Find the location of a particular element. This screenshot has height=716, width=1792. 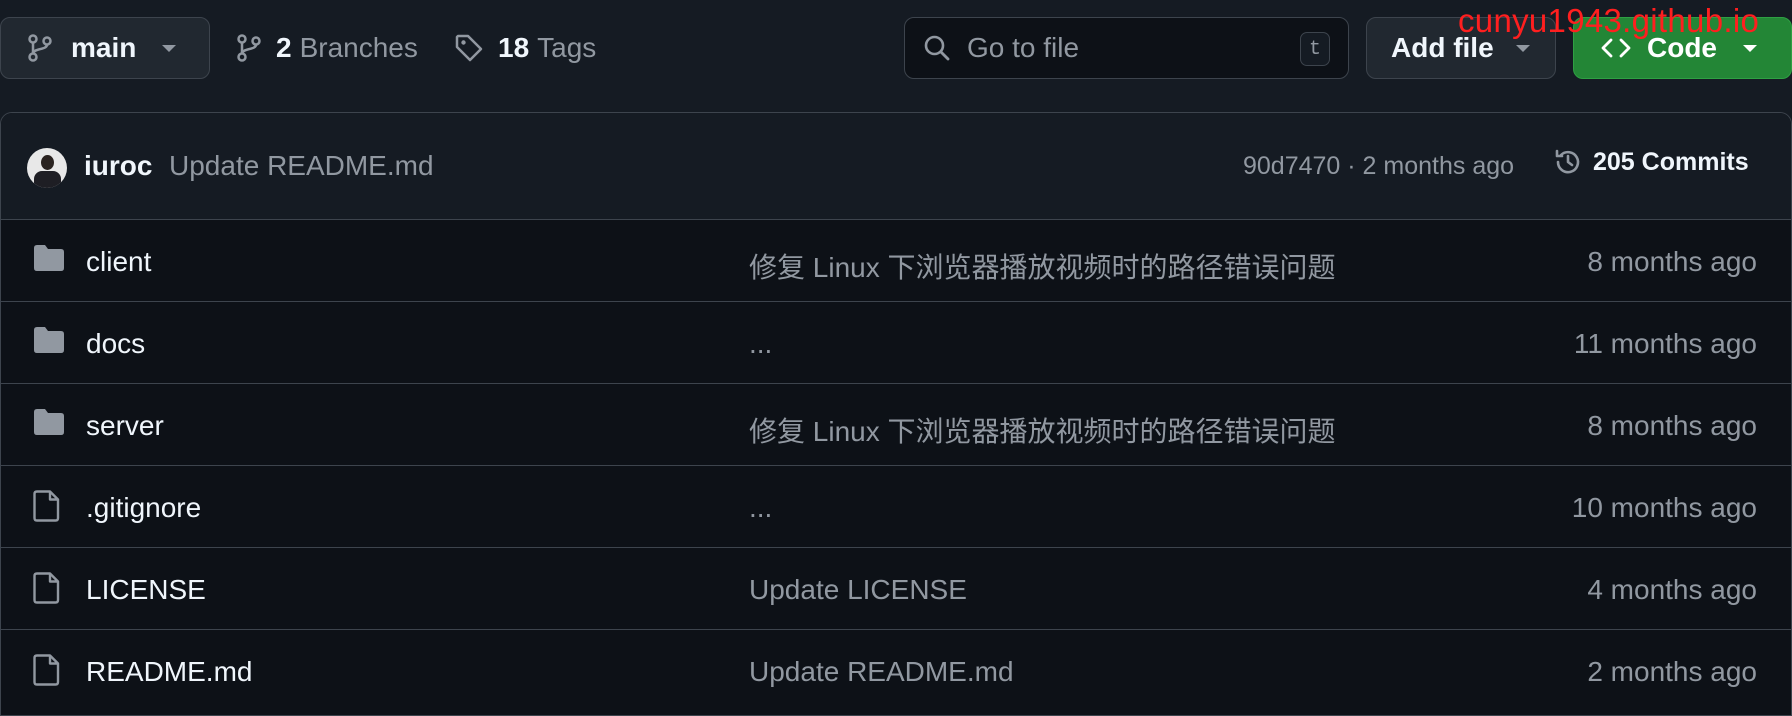

branch-selector-button: main is located at coordinates (105, 48).